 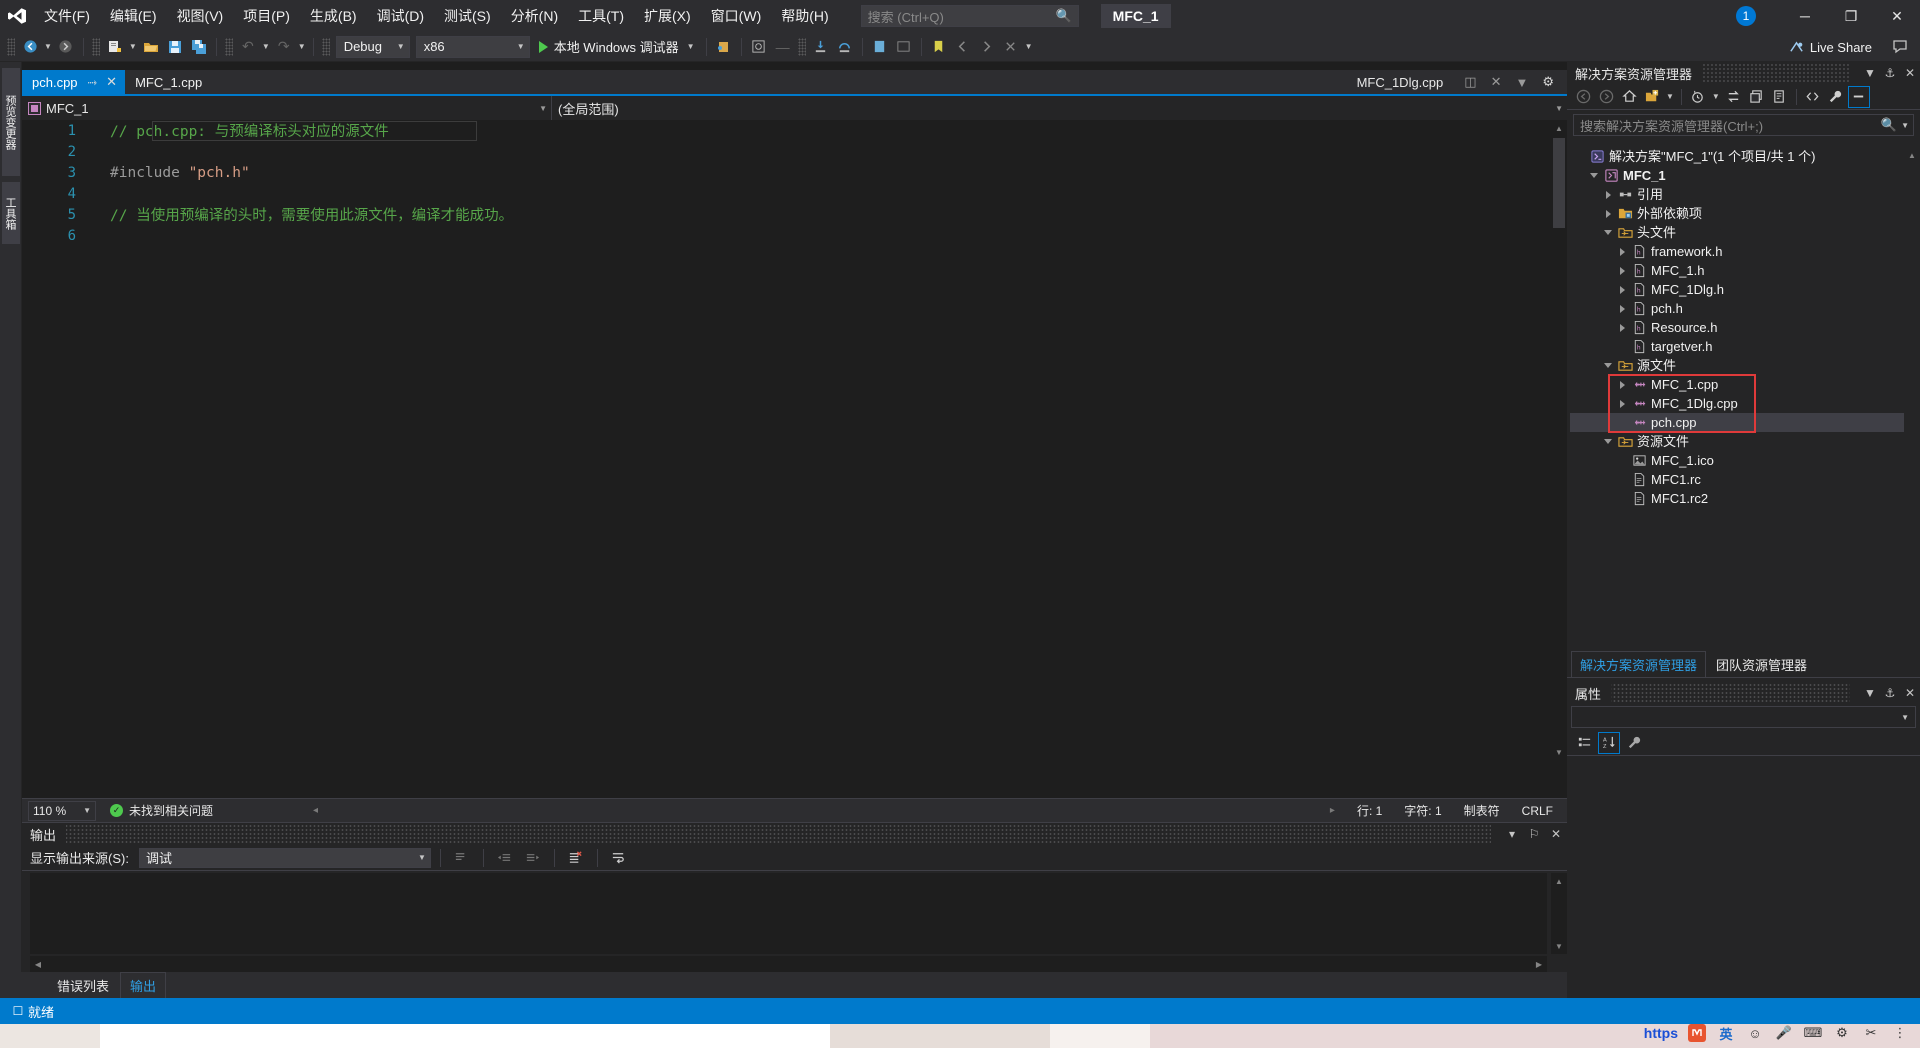 I want to click on preview-selected-items-icon, so click(x=1858, y=96).